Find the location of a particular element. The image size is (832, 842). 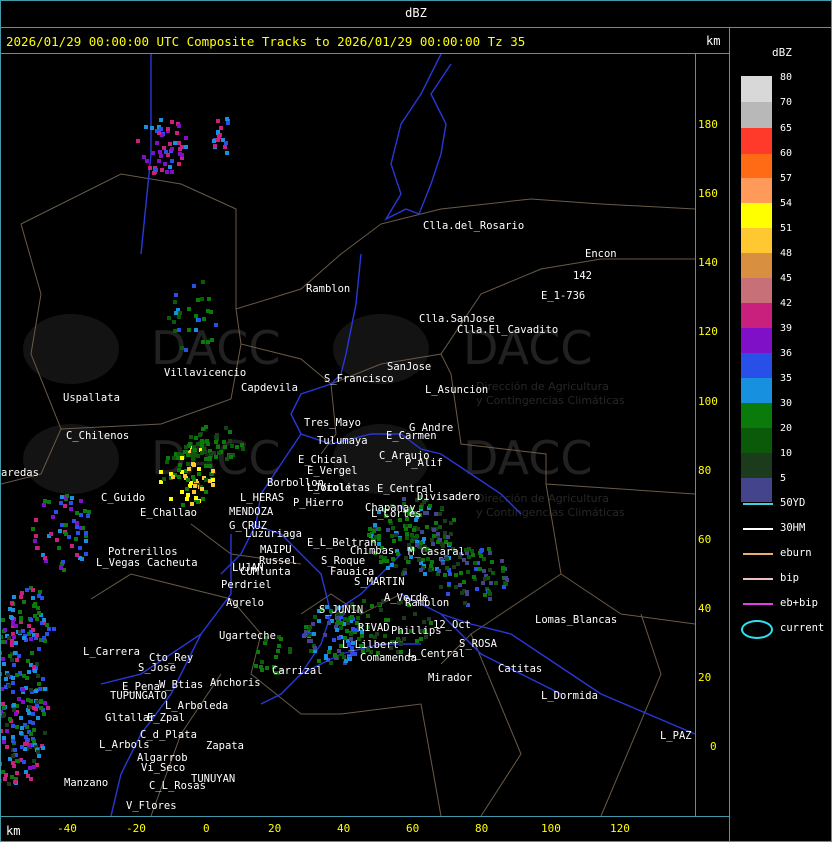

city-label: S_MARTIN is located at coordinates (379, 582).